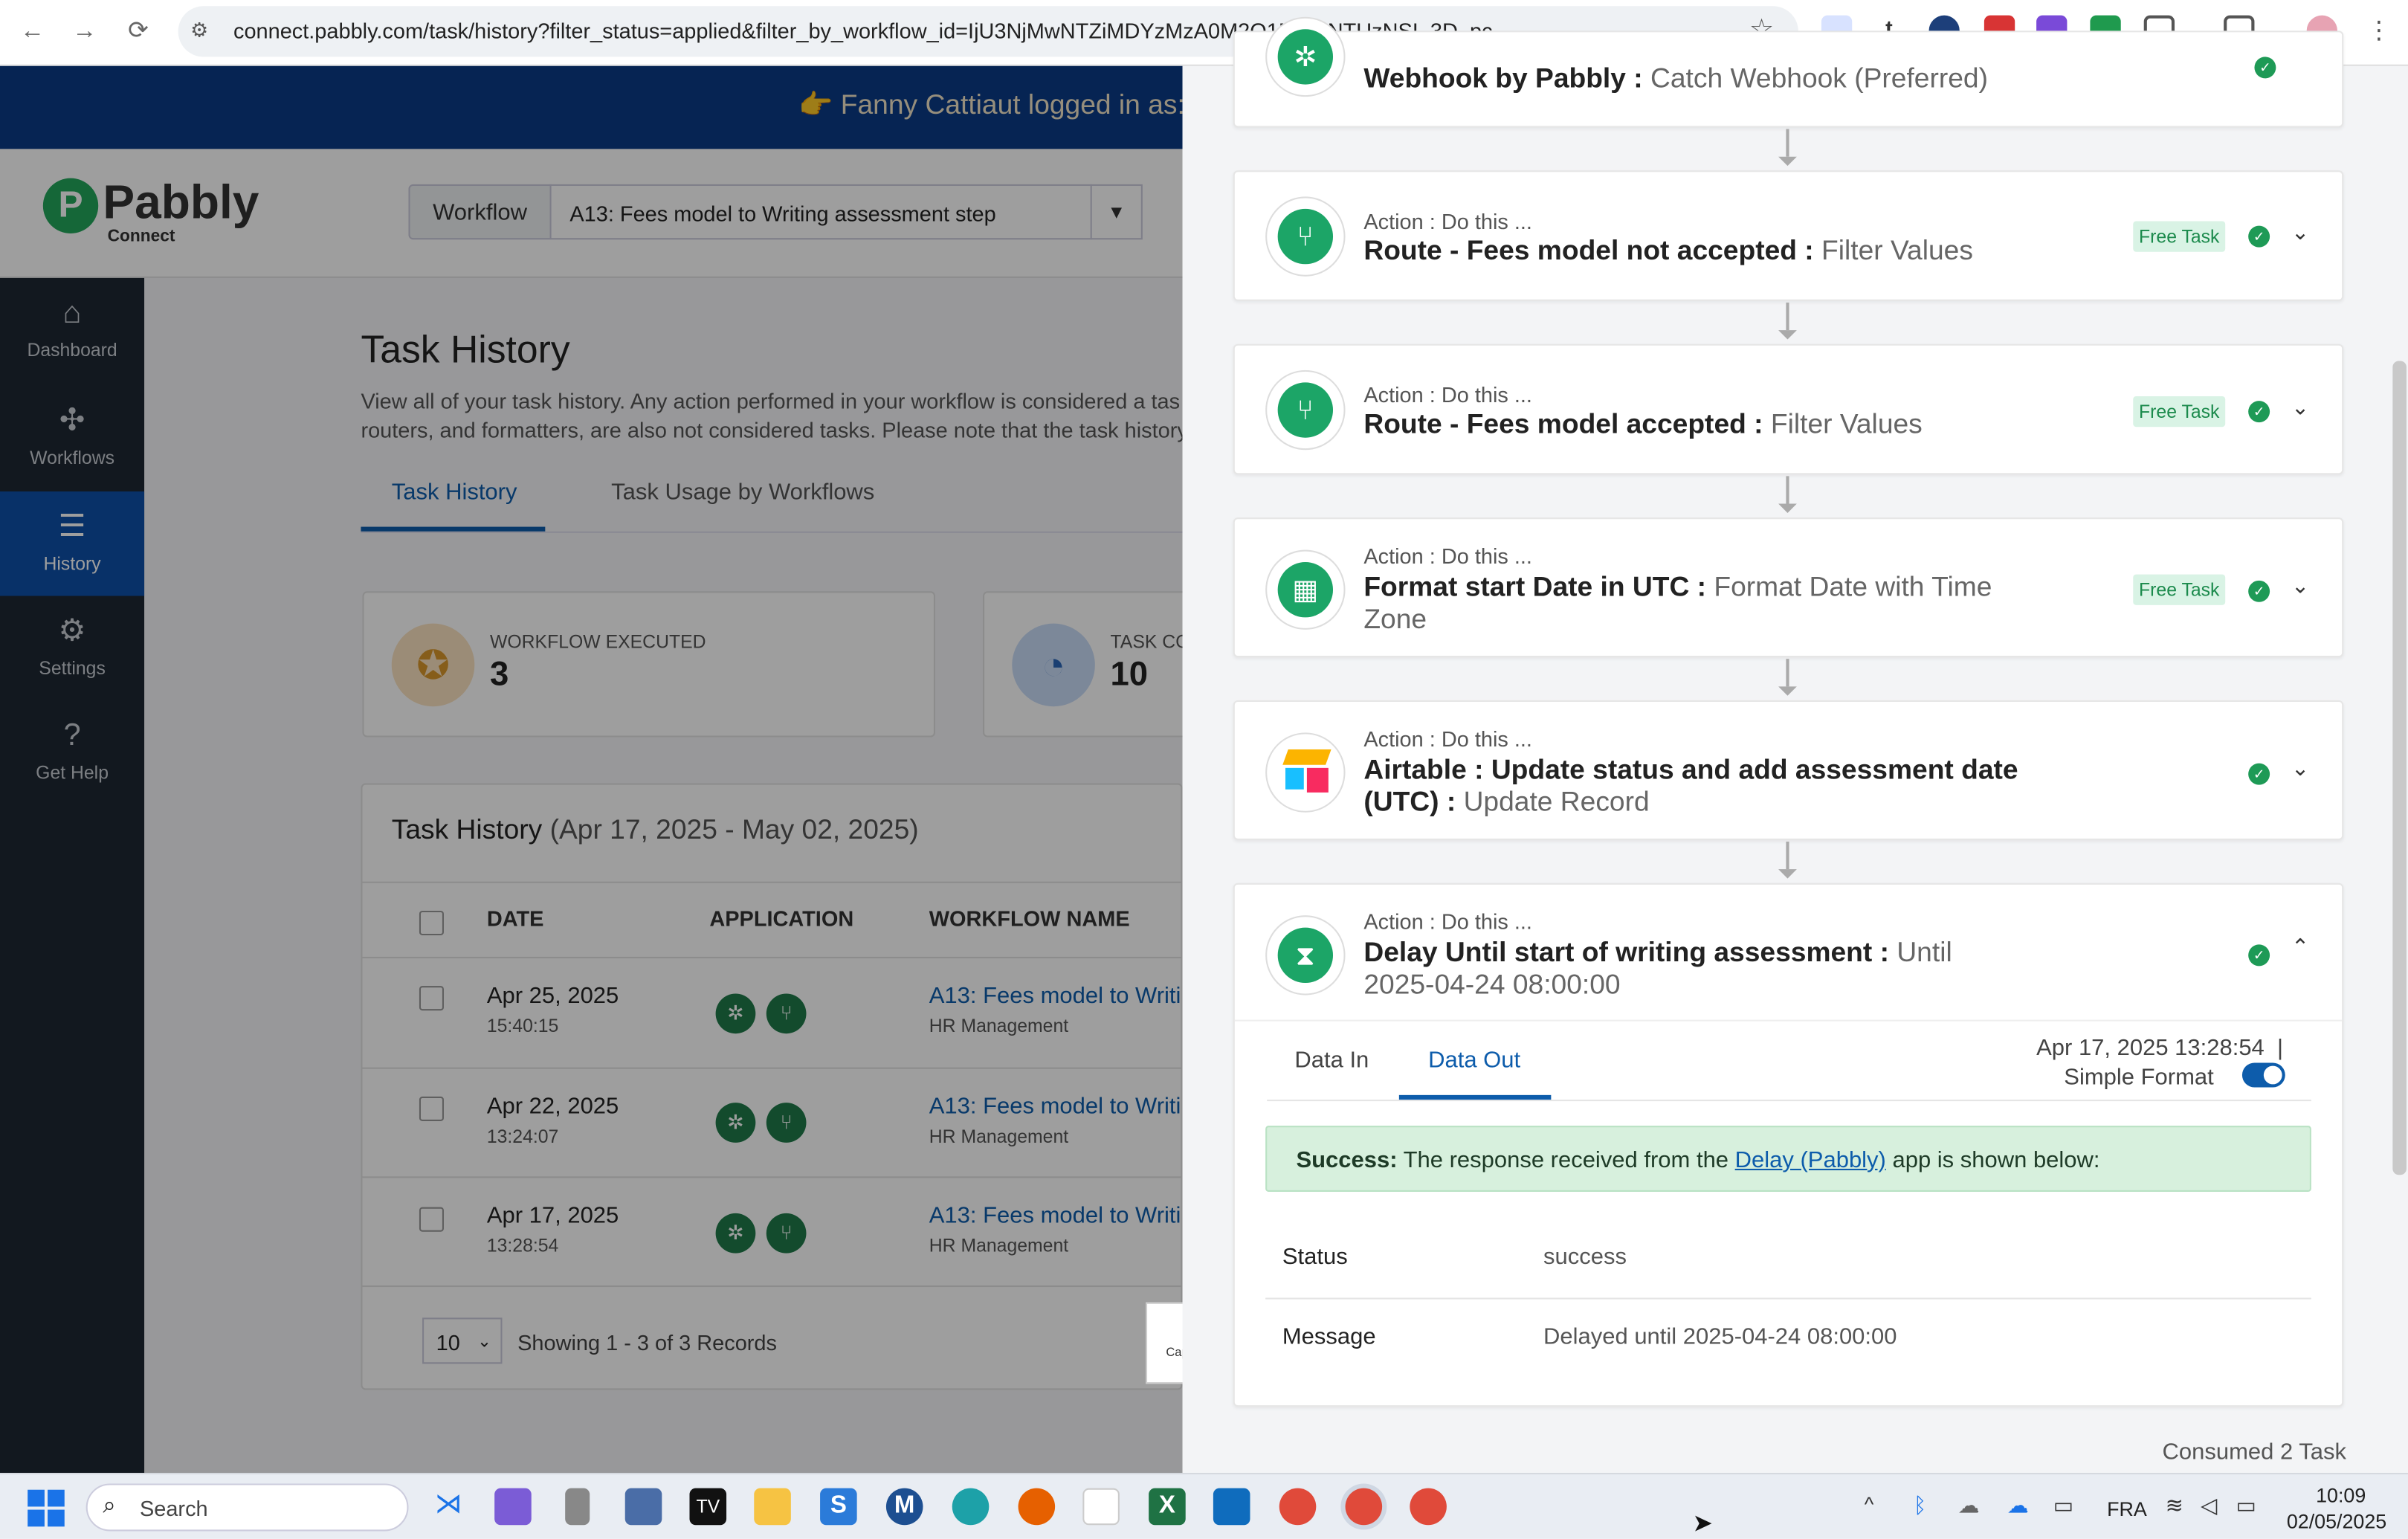 The width and height of the screenshot is (2408, 1539). Describe the element at coordinates (138, 32) in the screenshot. I see `reload-icon: ⟳` at that location.